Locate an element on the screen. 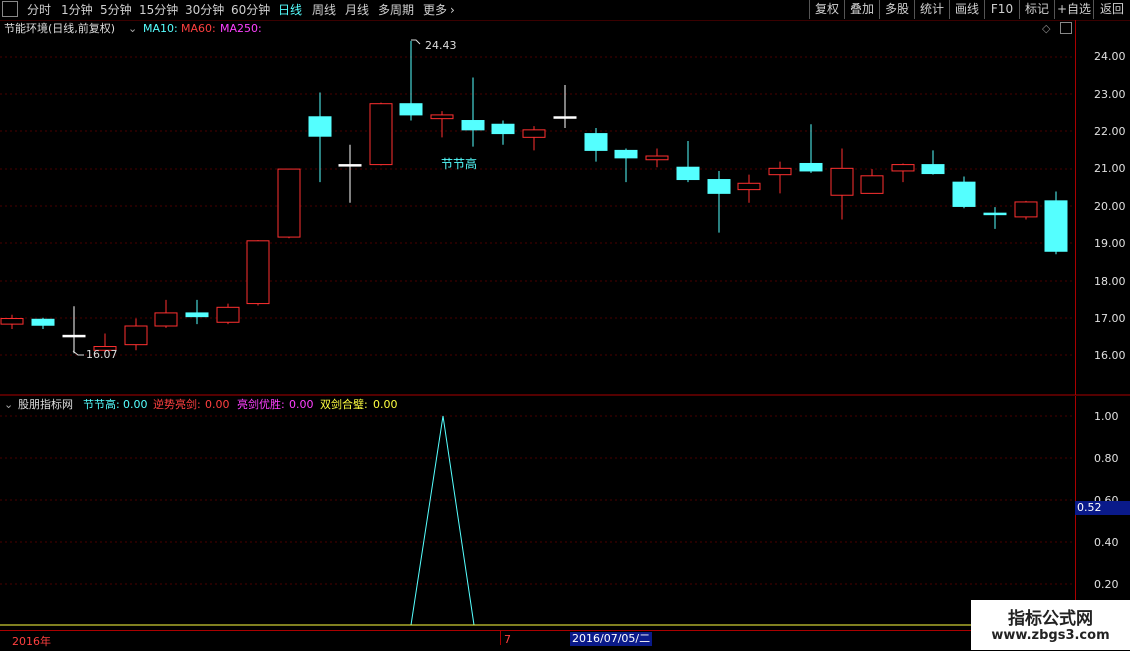 The width and height of the screenshot is (1130, 651). high-pointer is located at coordinates (416, 42).